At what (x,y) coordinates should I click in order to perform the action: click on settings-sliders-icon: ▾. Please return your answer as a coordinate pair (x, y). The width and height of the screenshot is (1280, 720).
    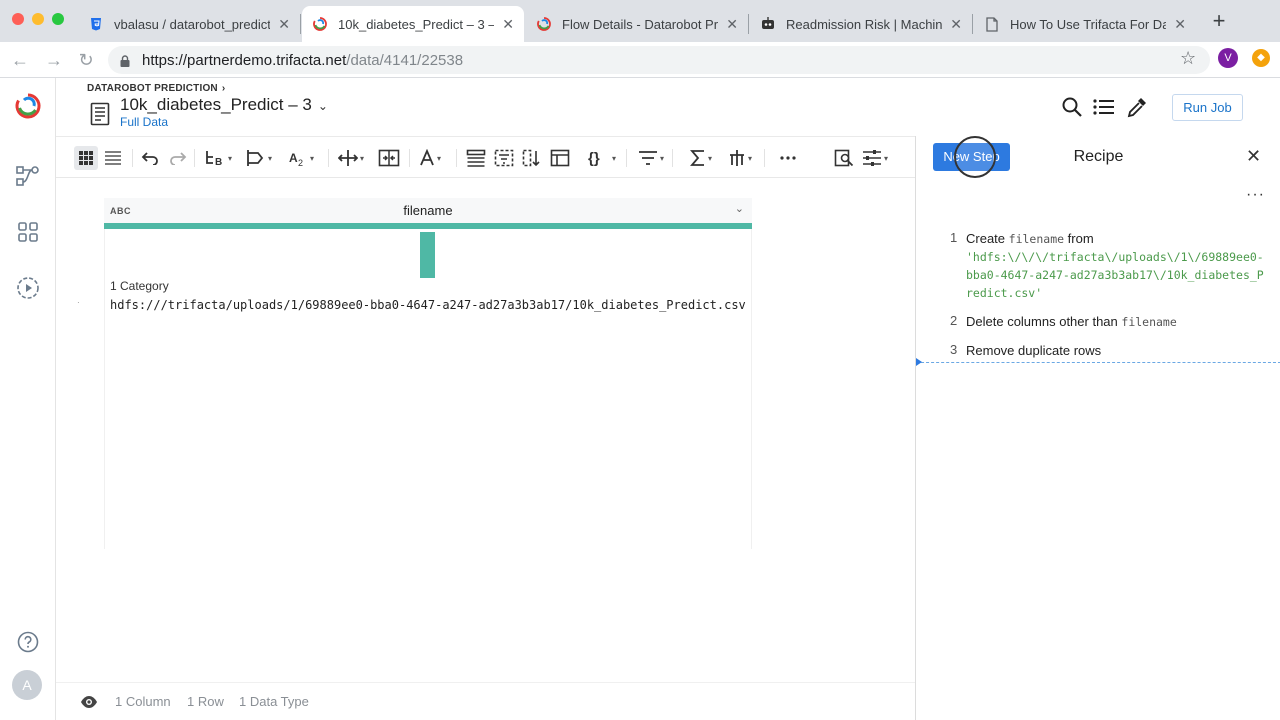
    Looking at the image, I should click on (875, 158).